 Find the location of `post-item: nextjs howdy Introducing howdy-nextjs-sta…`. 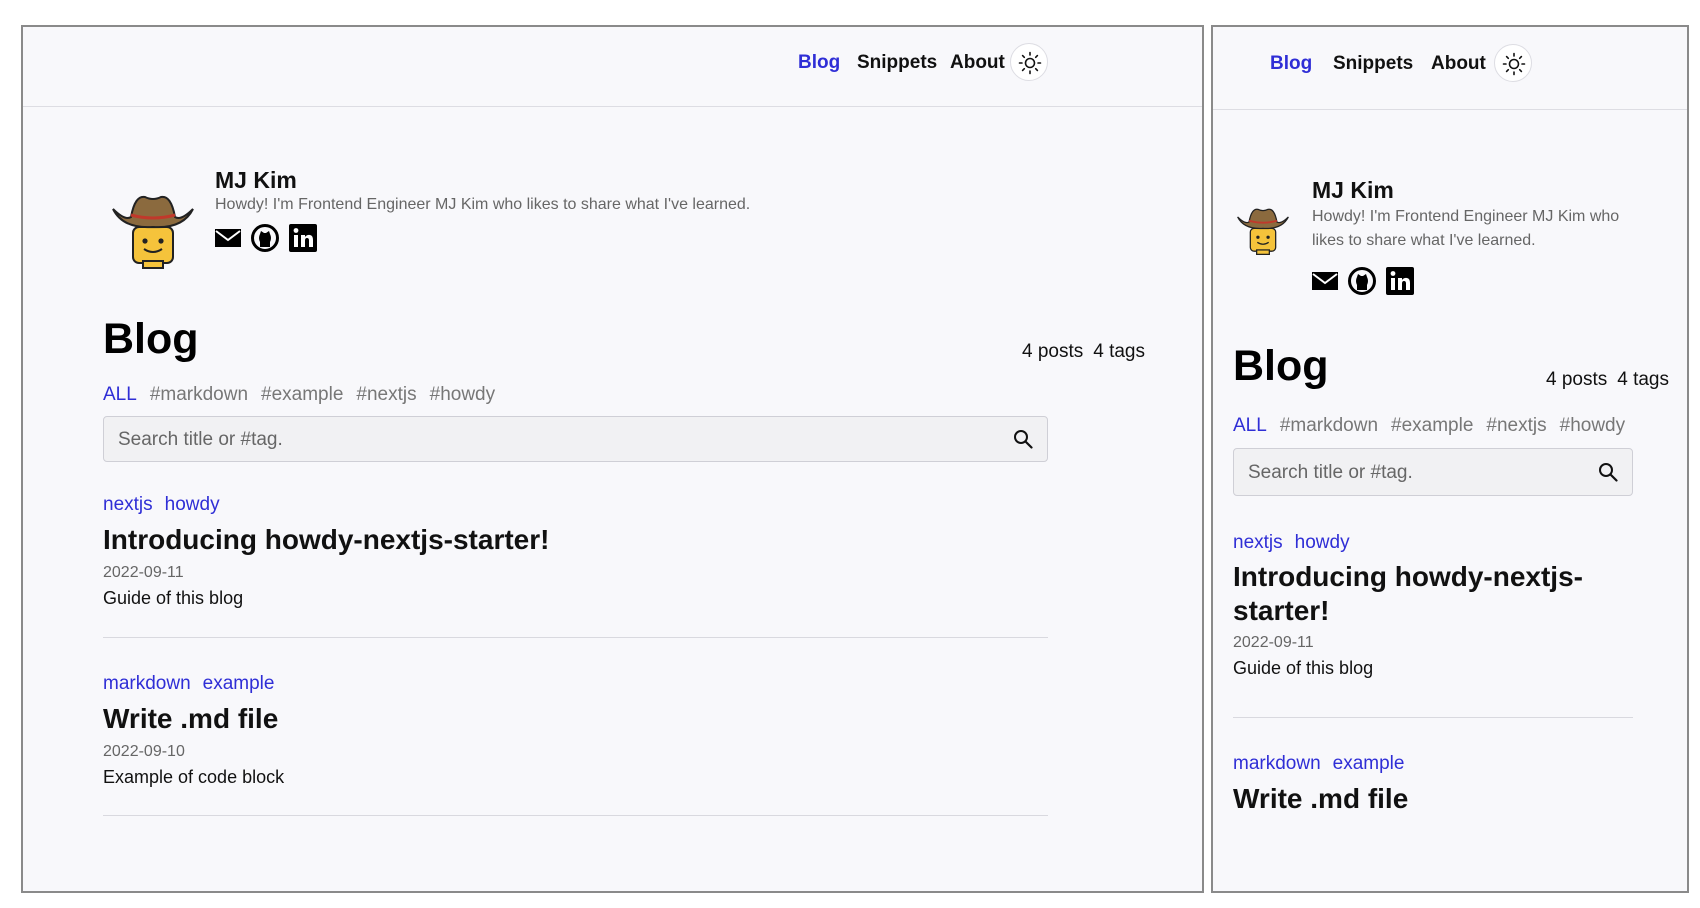

post-item: nextjs howdy Introducing howdy-nextjs-sta… is located at coordinates (326, 551).